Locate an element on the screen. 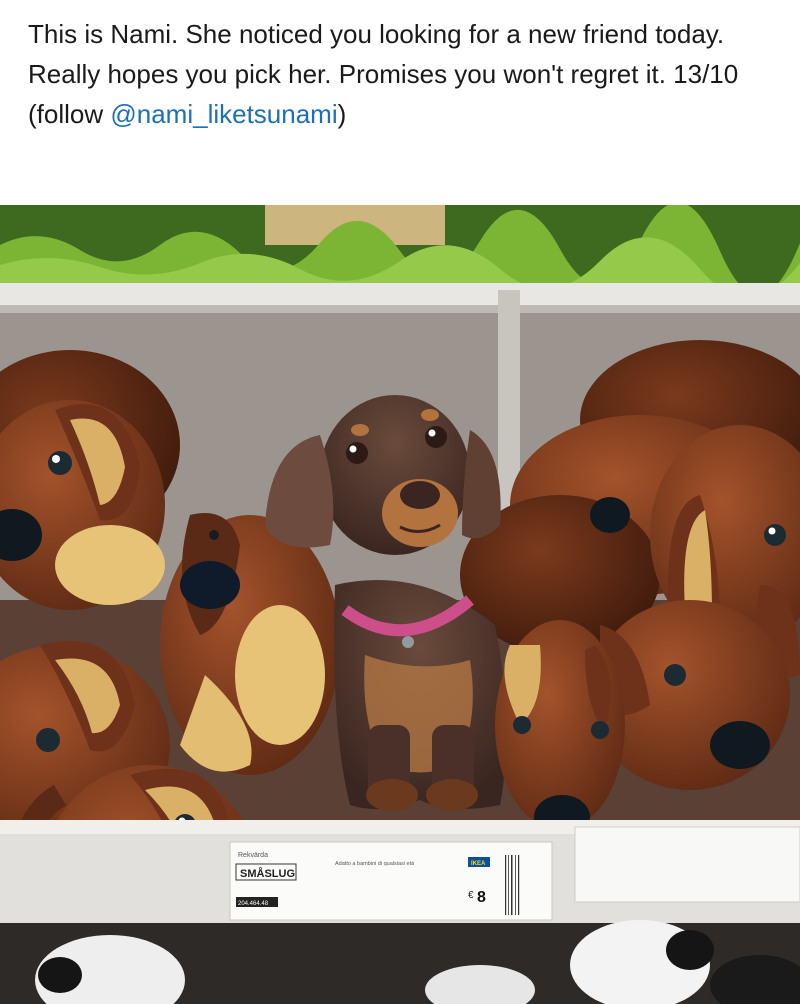 Image resolution: width=800 pixels, height=1004 pixels. mention-link: @nami_liketsunami is located at coordinates (223, 114).